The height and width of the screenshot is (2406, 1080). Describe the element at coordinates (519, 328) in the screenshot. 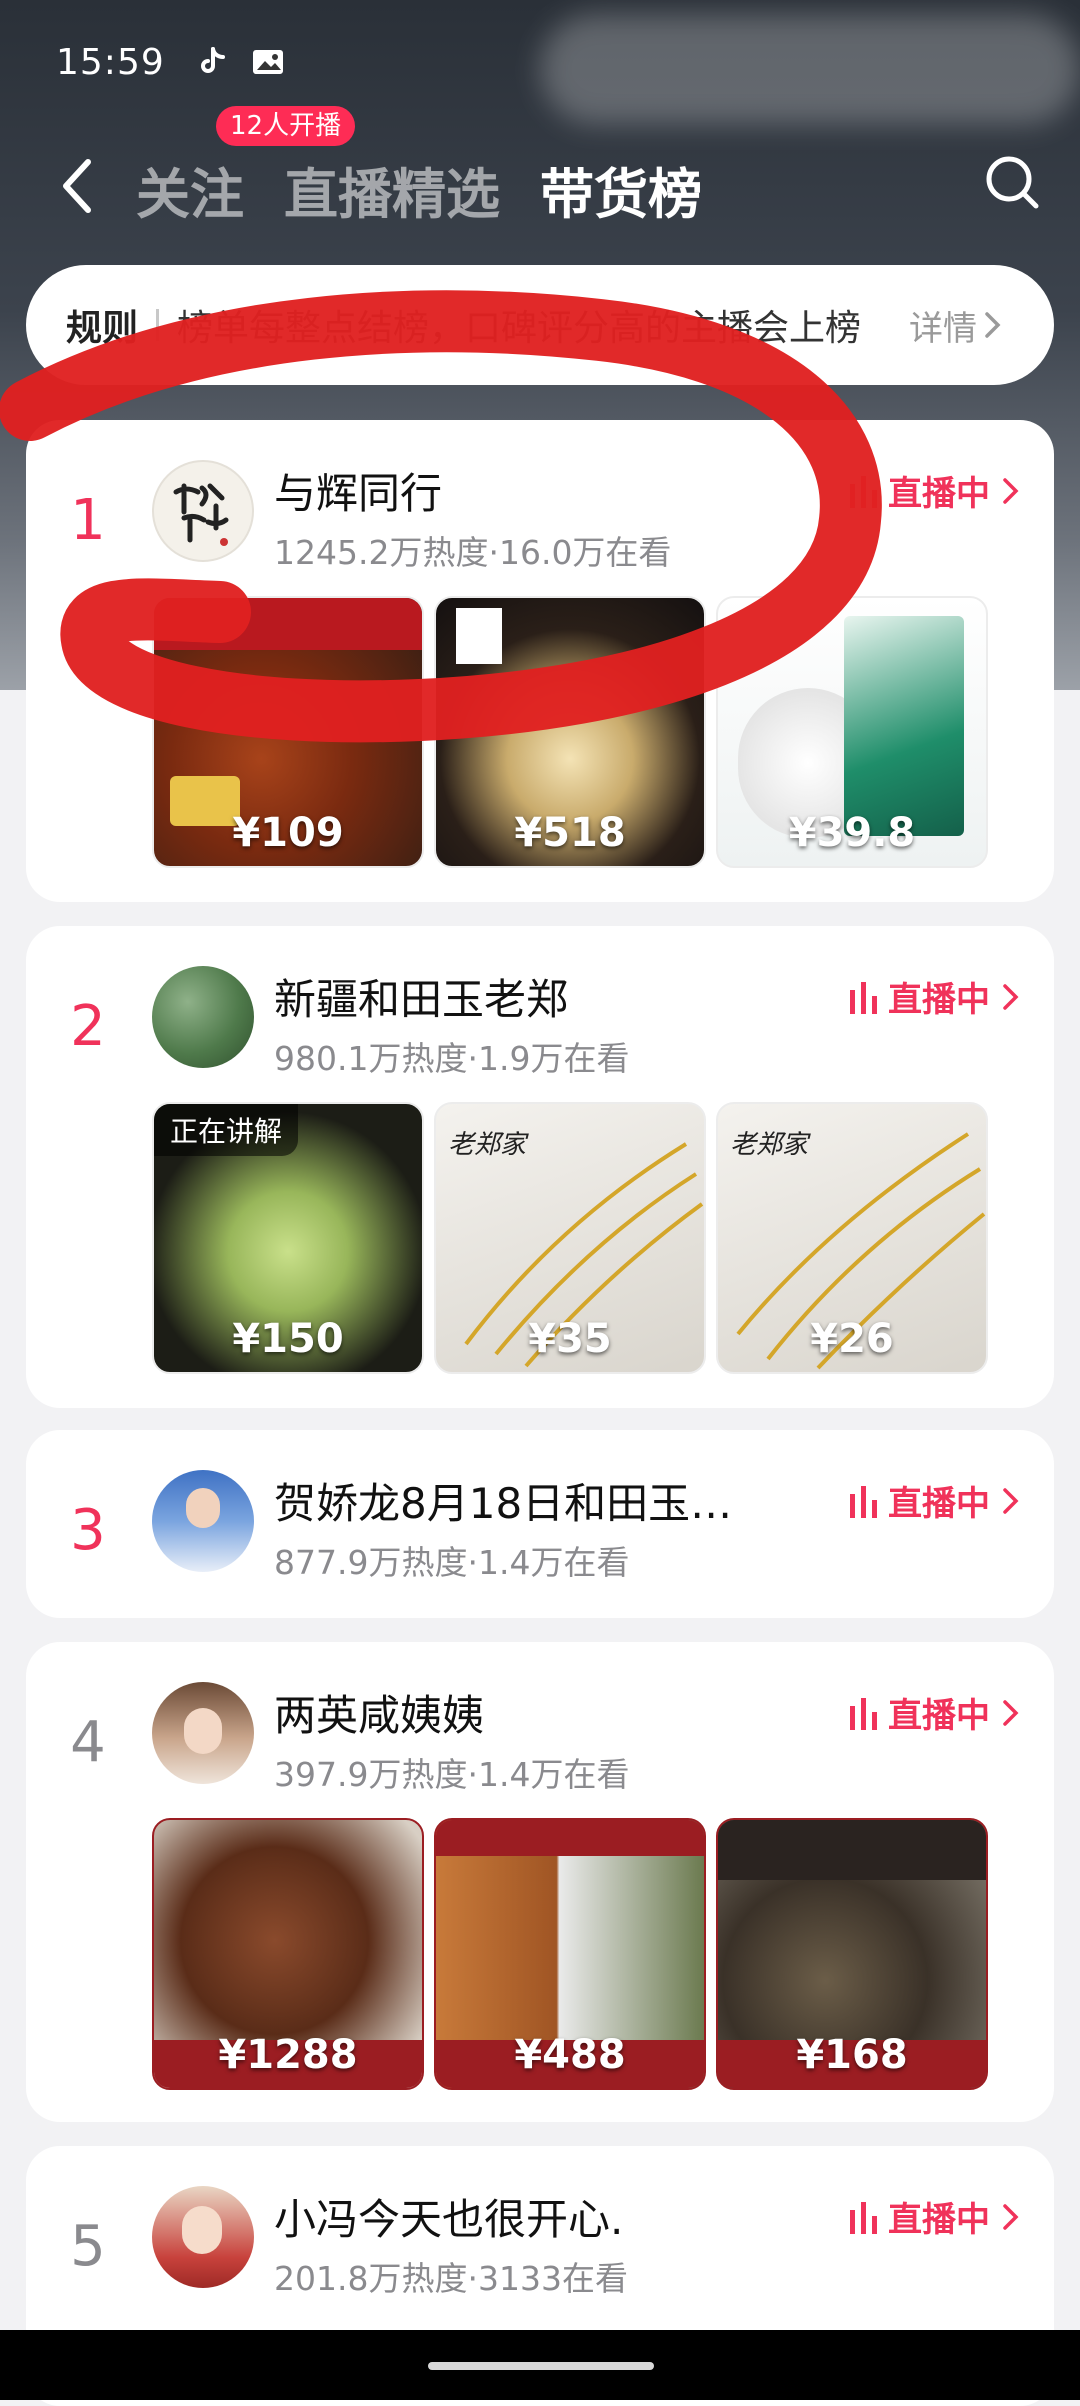

I see `rules-text: 榜单每整点结榜，口碑评分高的主播会上榜` at that location.